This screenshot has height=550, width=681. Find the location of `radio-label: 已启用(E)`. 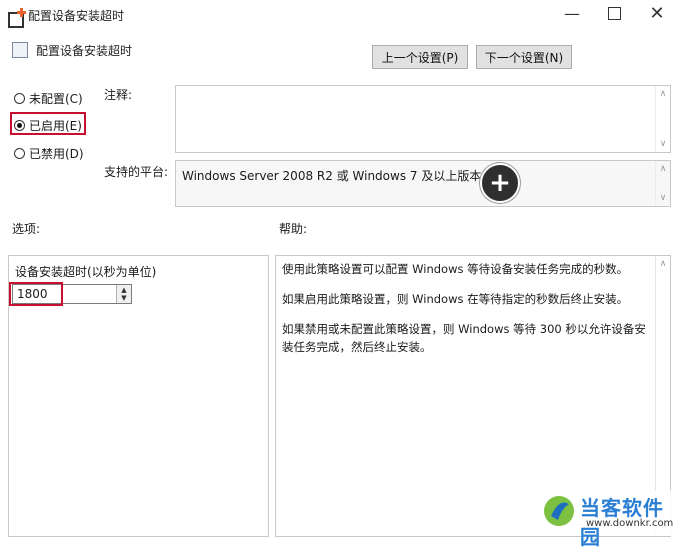

radio-label: 已启用(E) is located at coordinates (55, 126).